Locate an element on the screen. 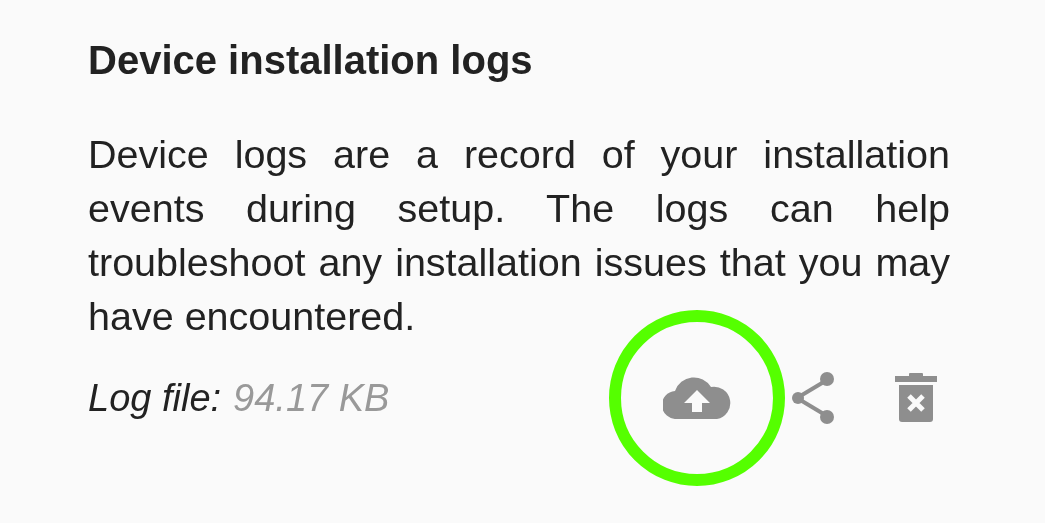  upload-button is located at coordinates (697, 398).